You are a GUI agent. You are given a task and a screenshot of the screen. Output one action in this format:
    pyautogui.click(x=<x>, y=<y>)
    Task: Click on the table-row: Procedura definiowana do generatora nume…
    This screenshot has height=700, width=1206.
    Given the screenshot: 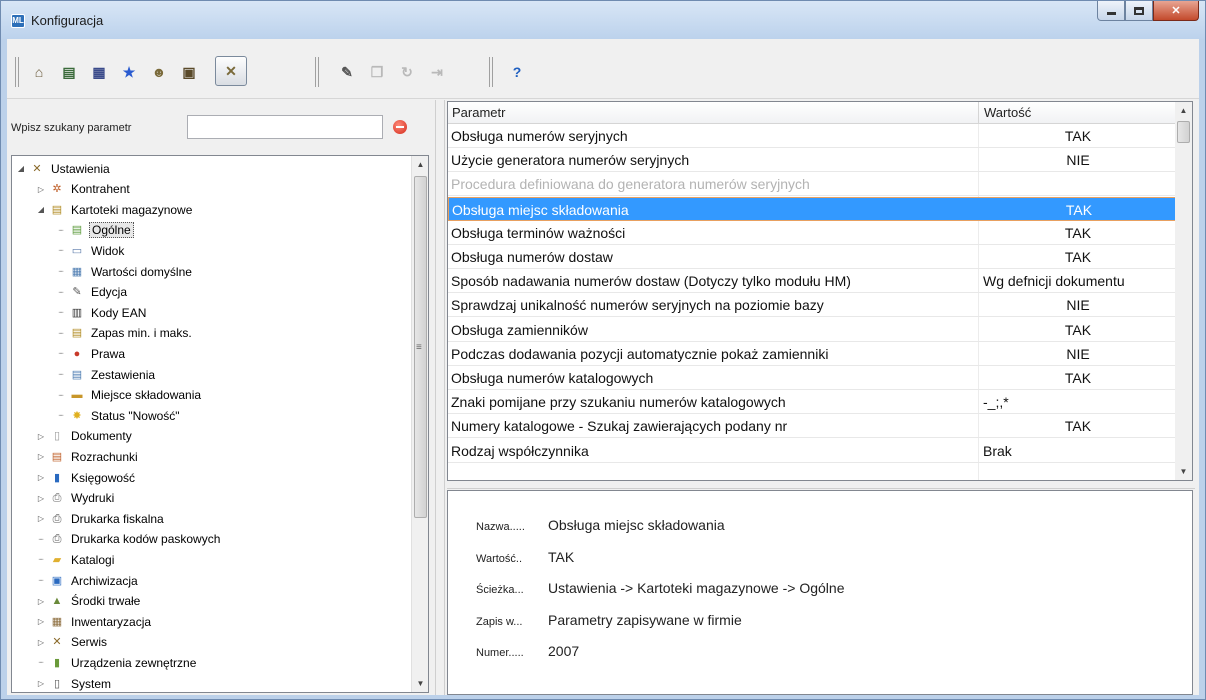 What is the action you would take?
    pyautogui.click(x=812, y=184)
    